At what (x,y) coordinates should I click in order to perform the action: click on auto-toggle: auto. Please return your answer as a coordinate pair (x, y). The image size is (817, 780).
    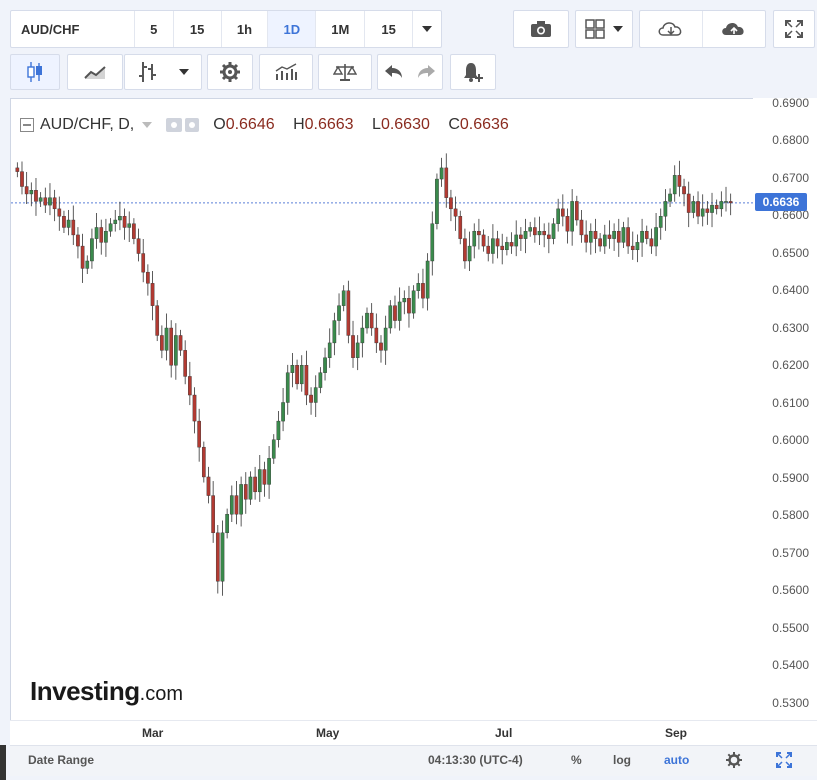
    Looking at the image, I should click on (676, 760).